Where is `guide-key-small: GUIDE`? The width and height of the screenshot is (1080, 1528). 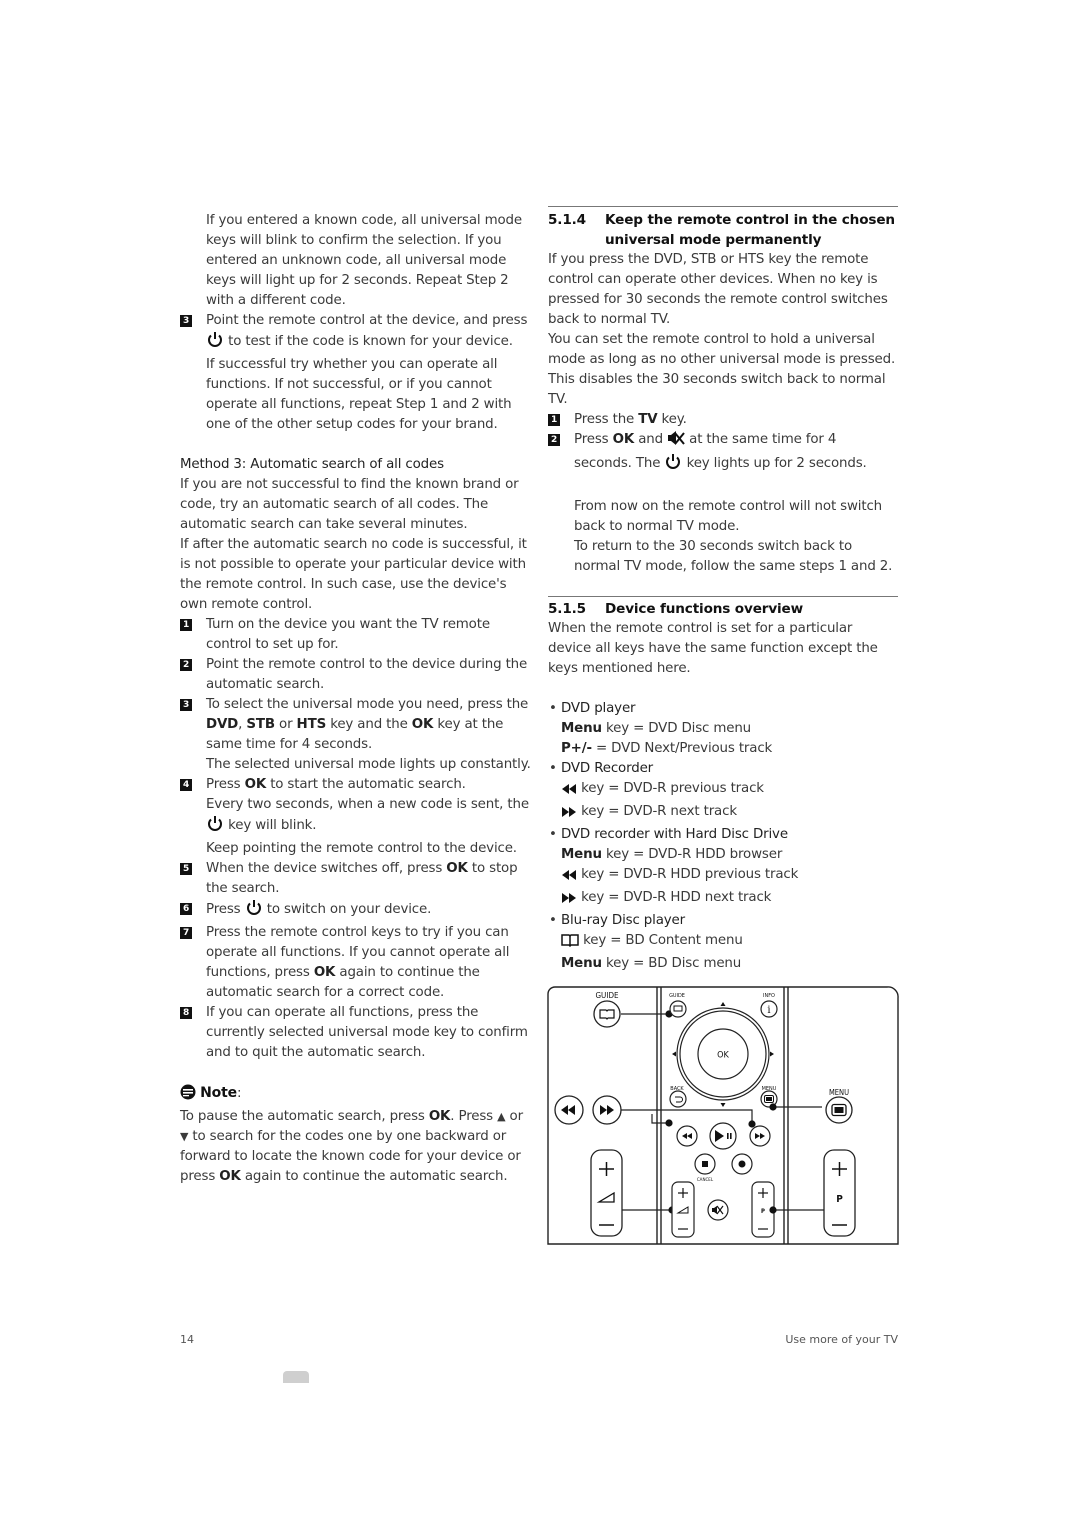
guide-key-small: GUIDE is located at coordinates (678, 1005).